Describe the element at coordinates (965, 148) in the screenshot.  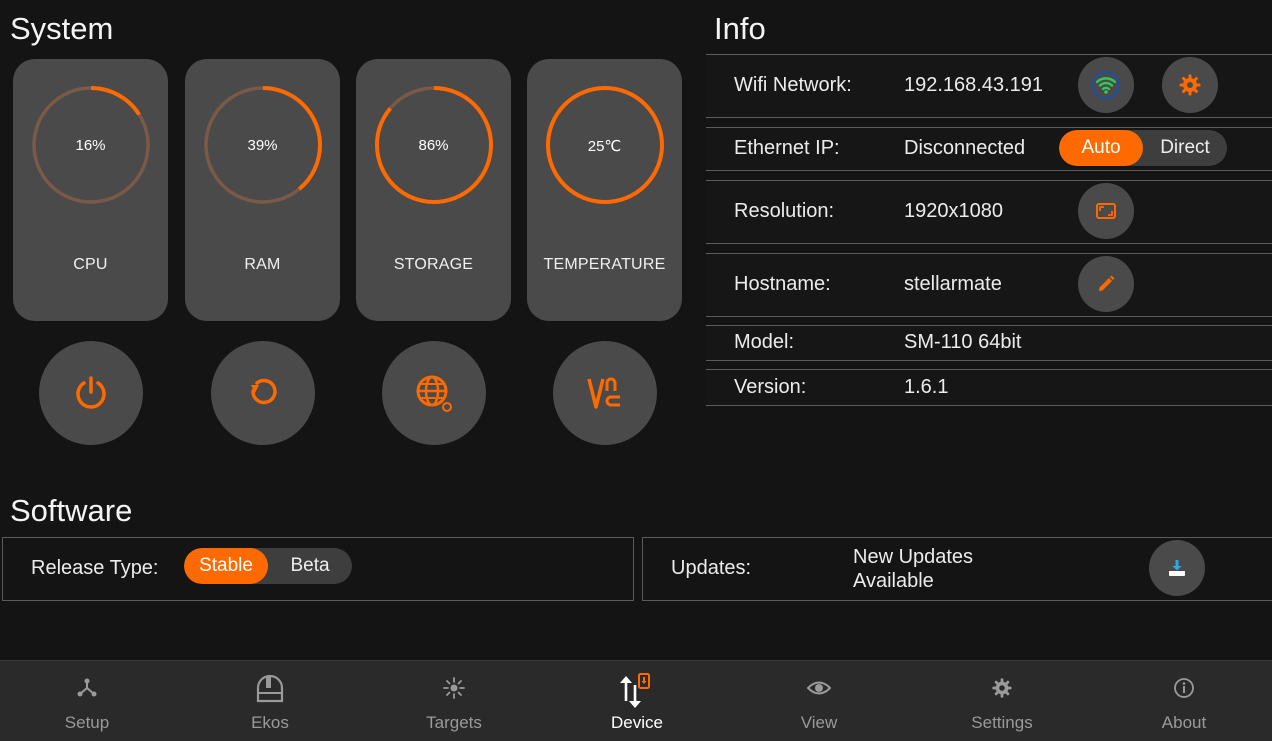
I see `ethernet-value: Disconnected` at that location.